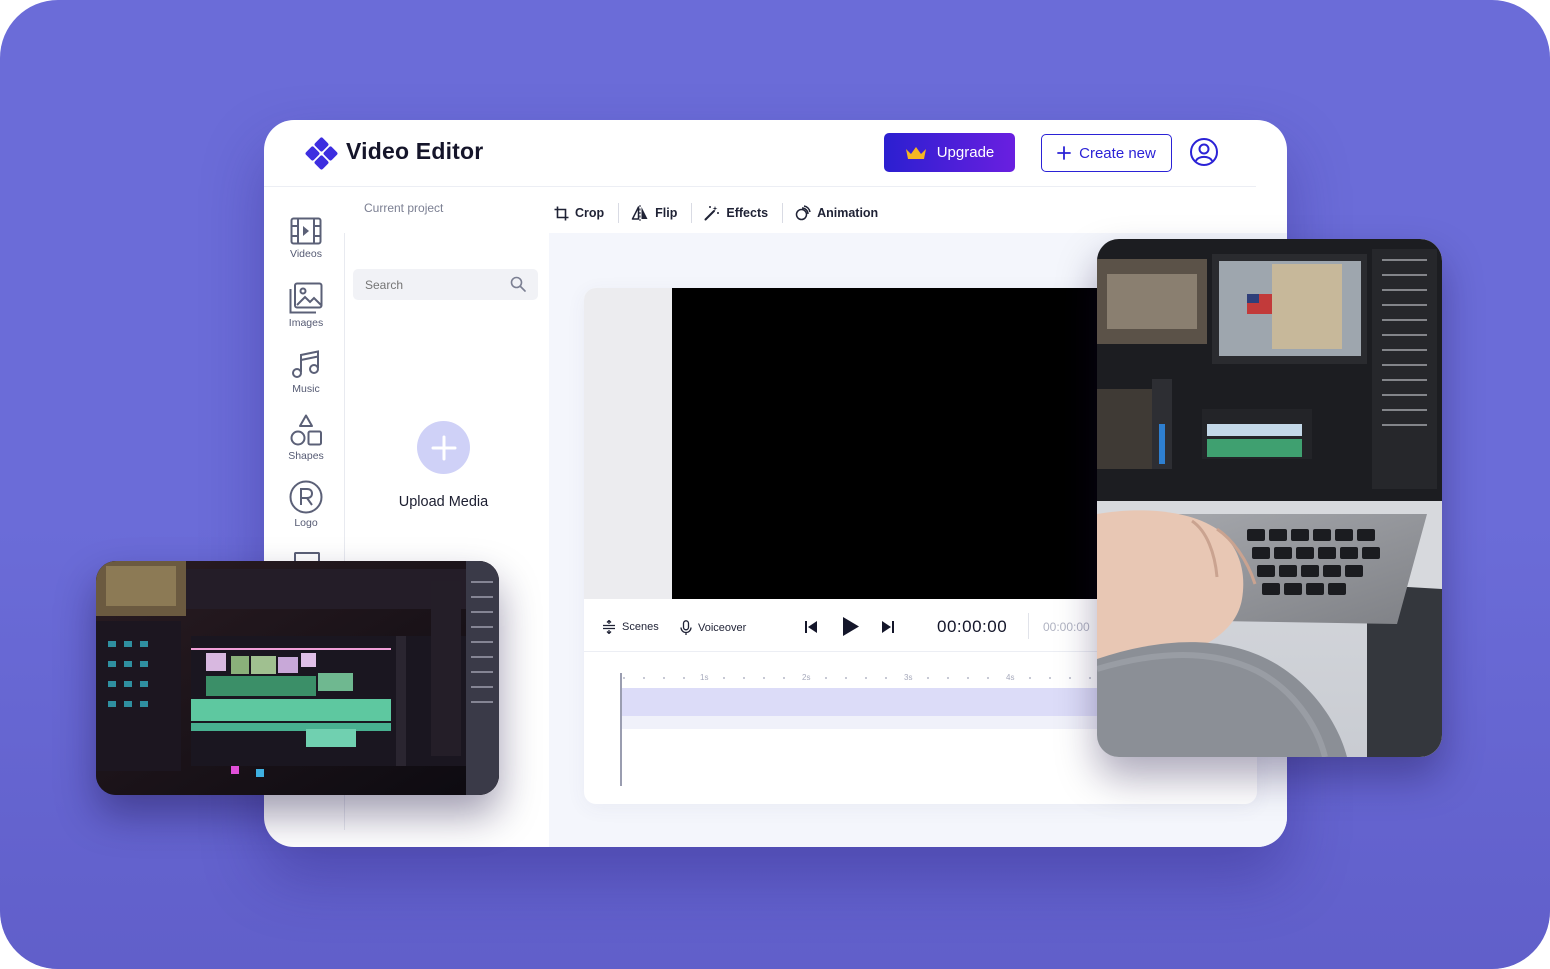 The image size is (1550, 969). What do you see at coordinates (806, 677) in the screenshot?
I see `ruler-tick: 2s` at bounding box center [806, 677].